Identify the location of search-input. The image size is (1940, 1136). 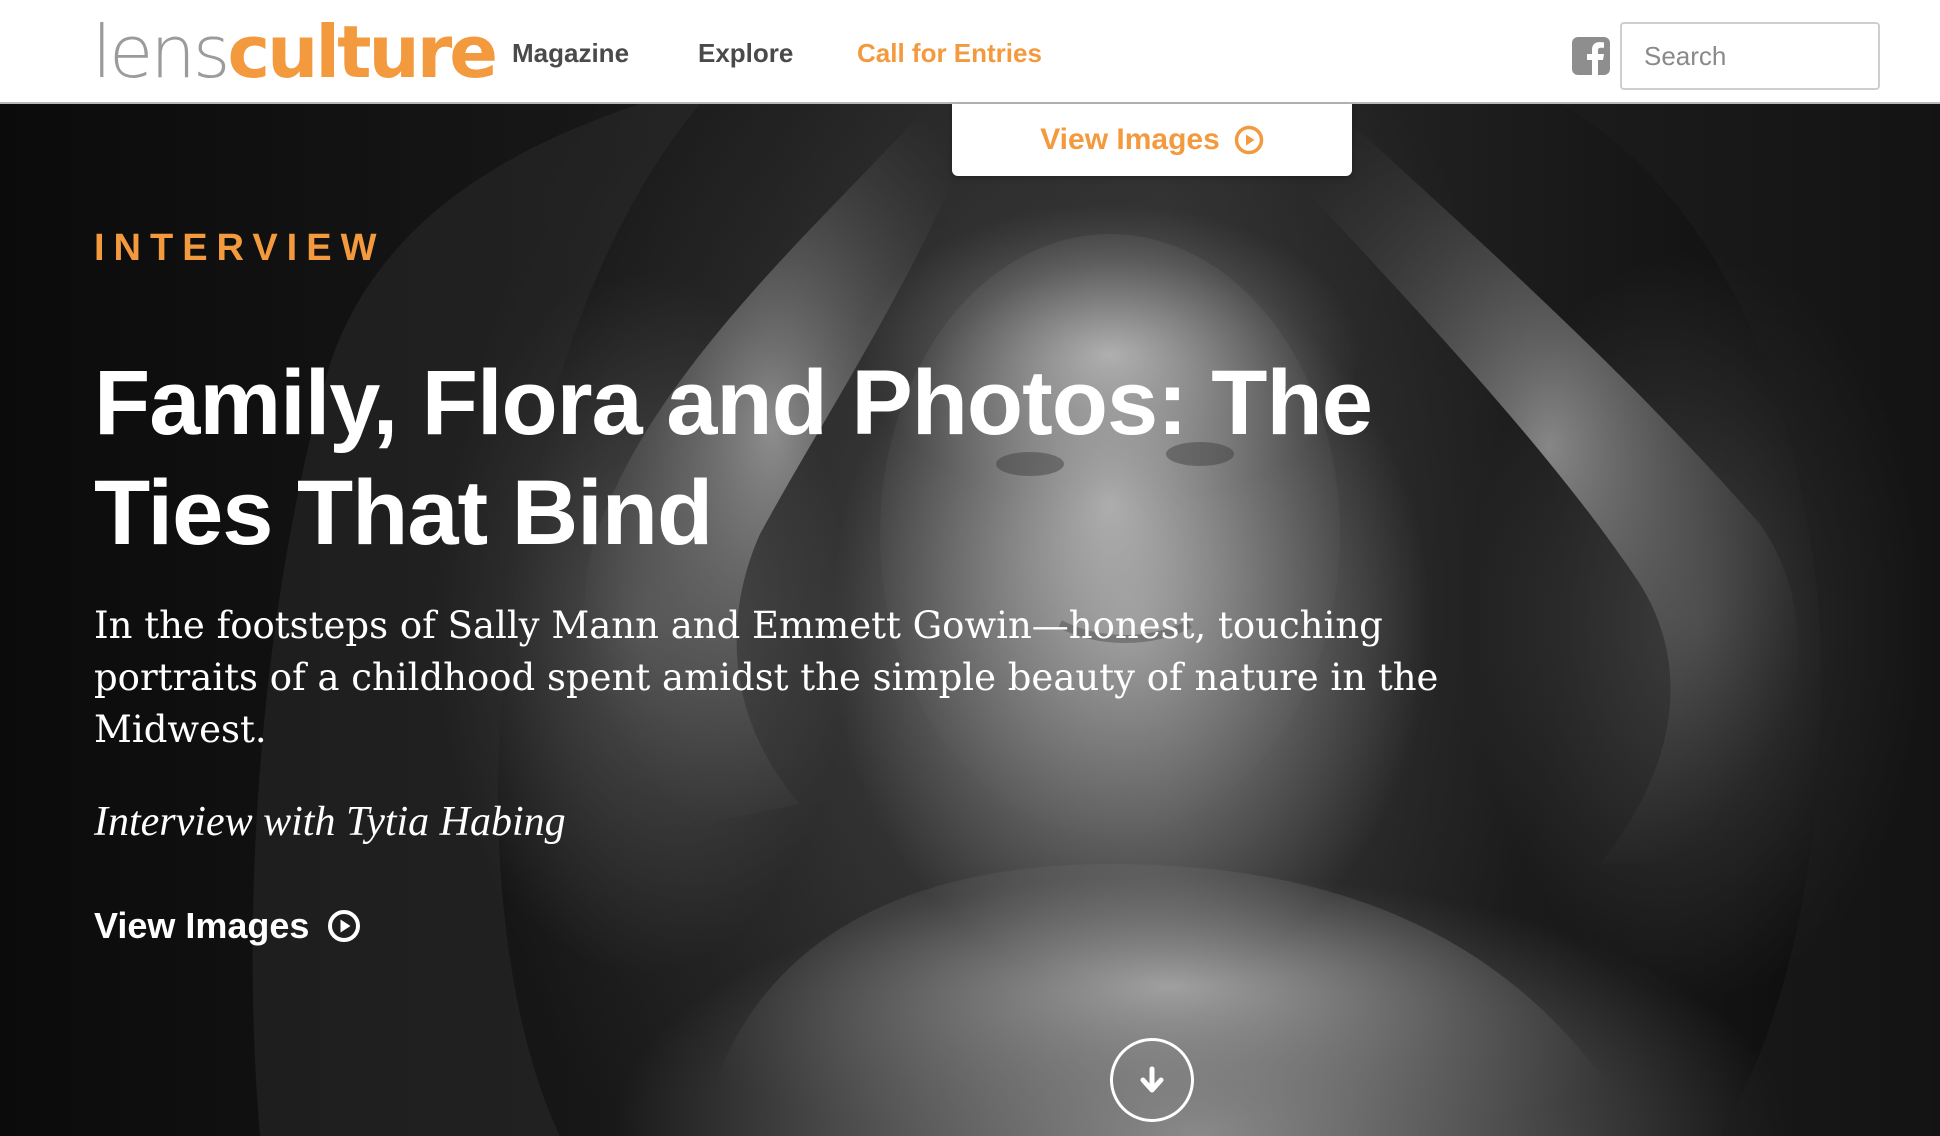
(1750, 56).